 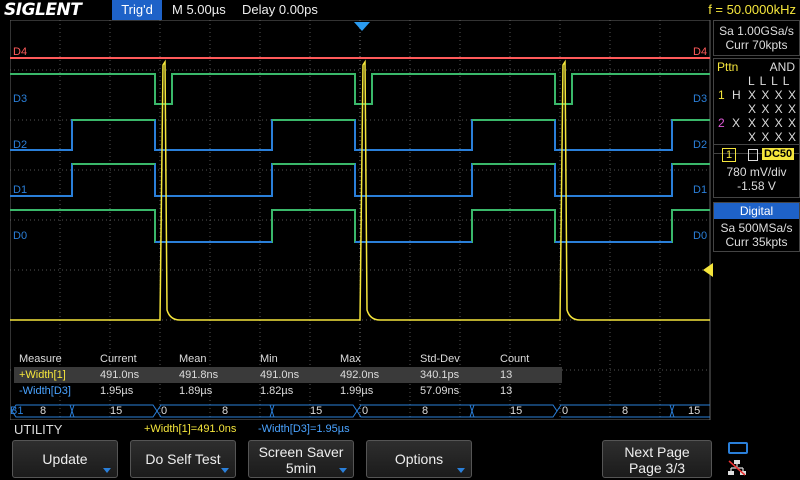 I want to click on acquisition-info: Sa 1.00GSa/s Curr 70kpts, so click(x=756, y=38).